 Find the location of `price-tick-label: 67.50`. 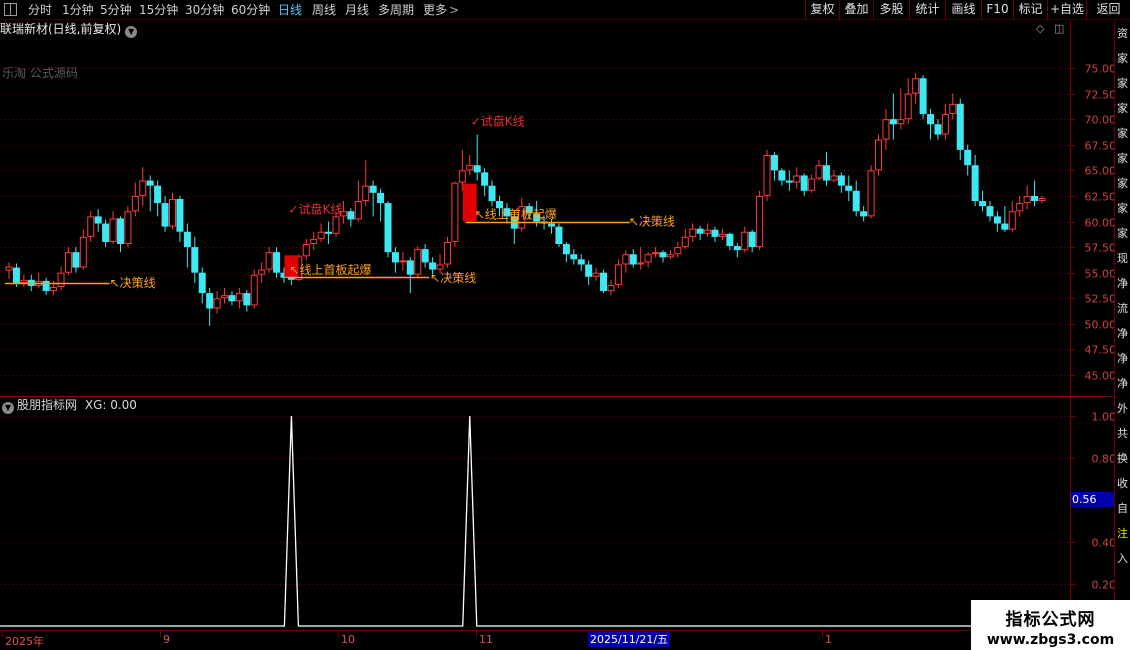

price-tick-label: 67.50 is located at coordinates (1101, 146).